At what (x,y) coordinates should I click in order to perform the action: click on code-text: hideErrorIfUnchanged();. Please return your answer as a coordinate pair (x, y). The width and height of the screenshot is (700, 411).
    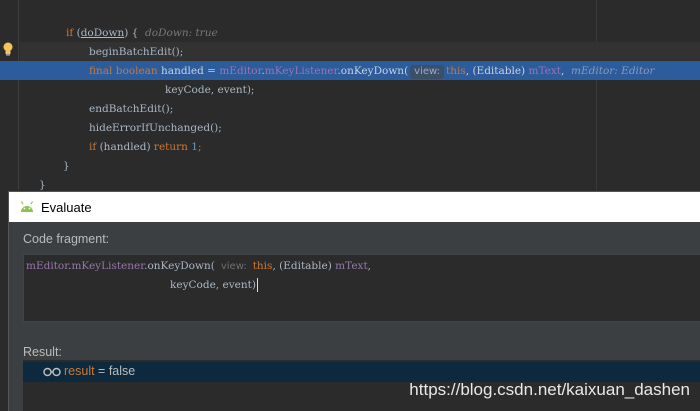
    Looking at the image, I should click on (155, 128).